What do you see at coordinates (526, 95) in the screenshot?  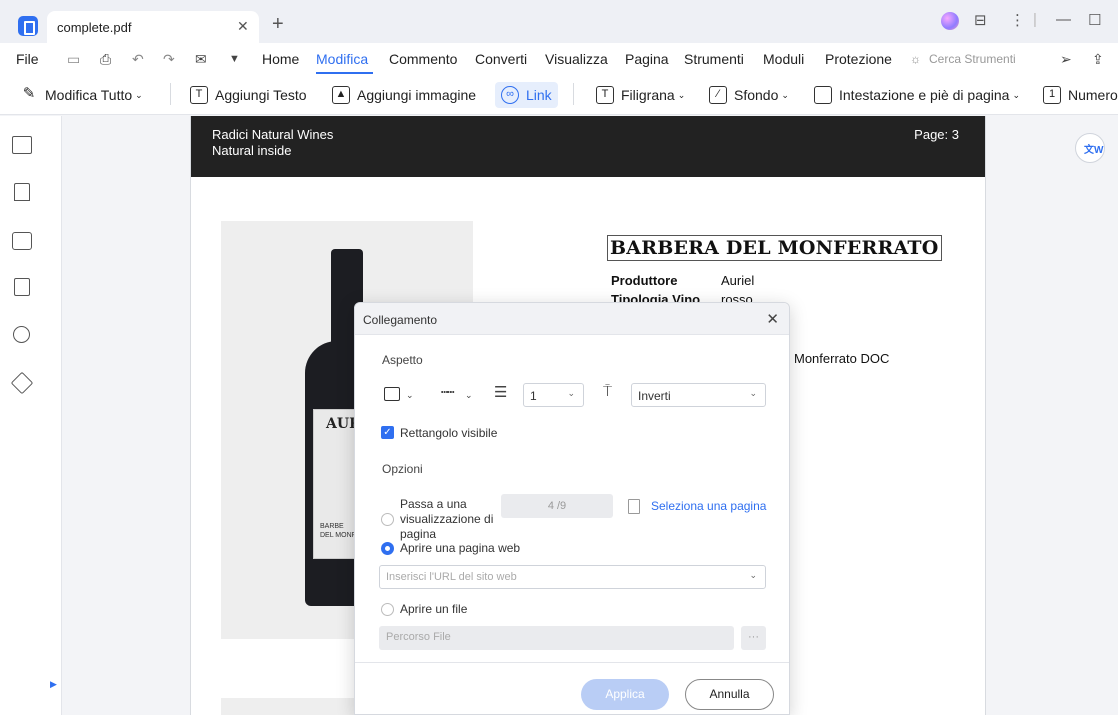 I see `link-button: ∞ Link` at bounding box center [526, 95].